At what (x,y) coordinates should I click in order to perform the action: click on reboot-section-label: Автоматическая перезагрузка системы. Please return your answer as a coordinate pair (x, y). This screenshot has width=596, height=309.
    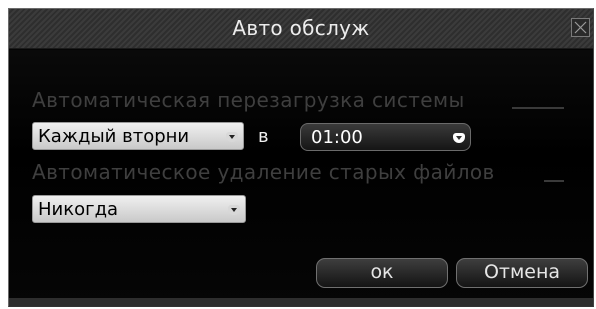
    Looking at the image, I should click on (248, 100).